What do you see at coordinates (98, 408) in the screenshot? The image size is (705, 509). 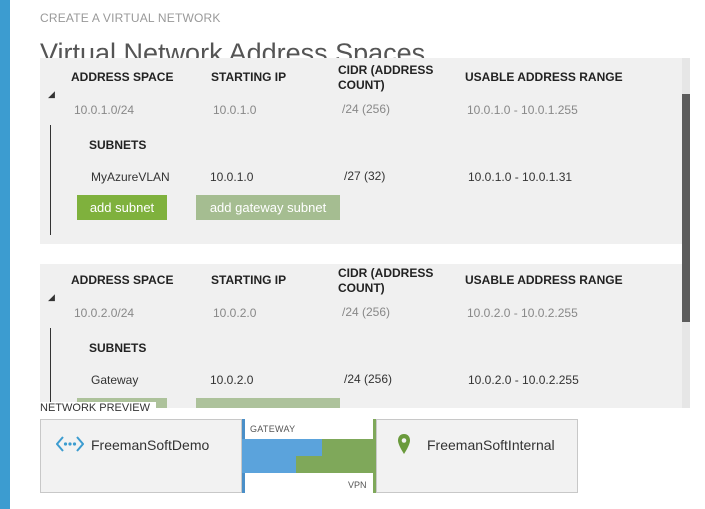 I see `network-preview-label: NETWORK PREVIEW` at bounding box center [98, 408].